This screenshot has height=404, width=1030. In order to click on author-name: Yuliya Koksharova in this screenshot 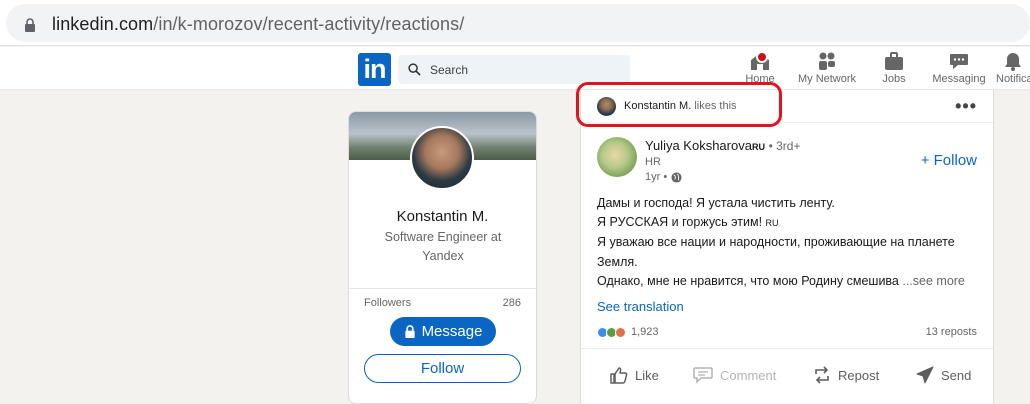, I will do `click(698, 145)`.